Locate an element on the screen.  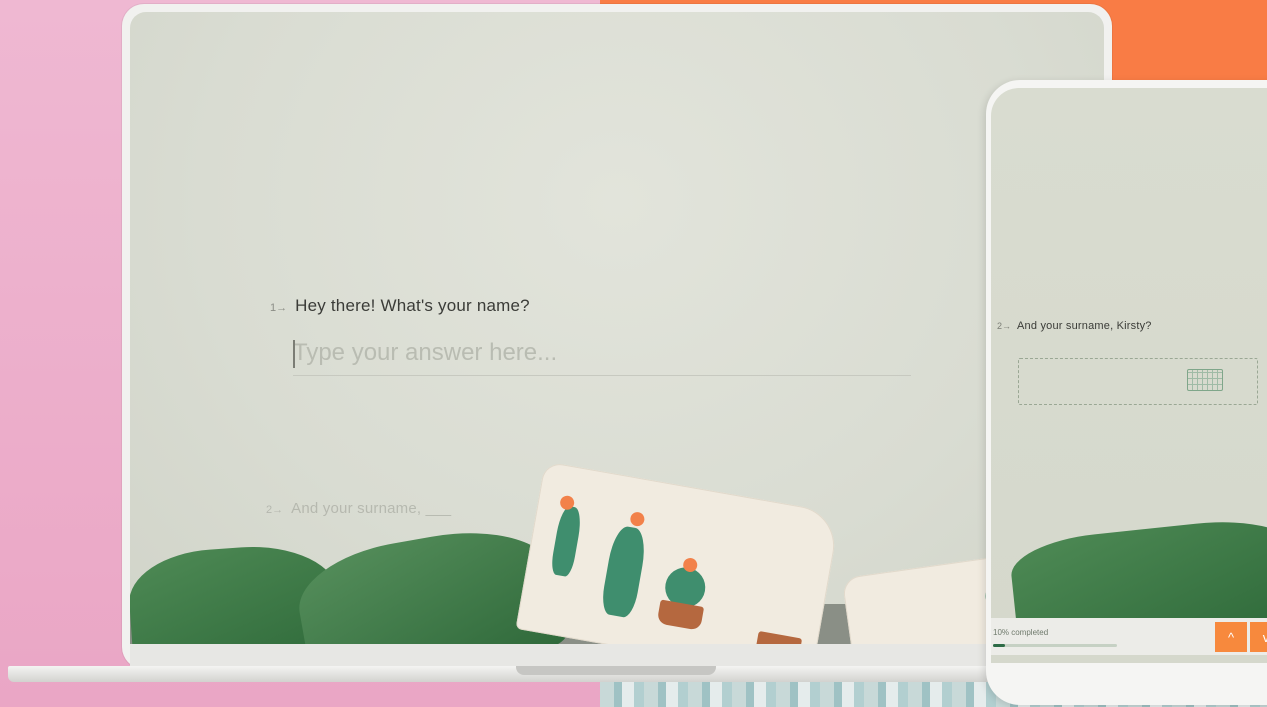
question-1: 1→ Hey there! What's your name? is located at coordinates (400, 306).